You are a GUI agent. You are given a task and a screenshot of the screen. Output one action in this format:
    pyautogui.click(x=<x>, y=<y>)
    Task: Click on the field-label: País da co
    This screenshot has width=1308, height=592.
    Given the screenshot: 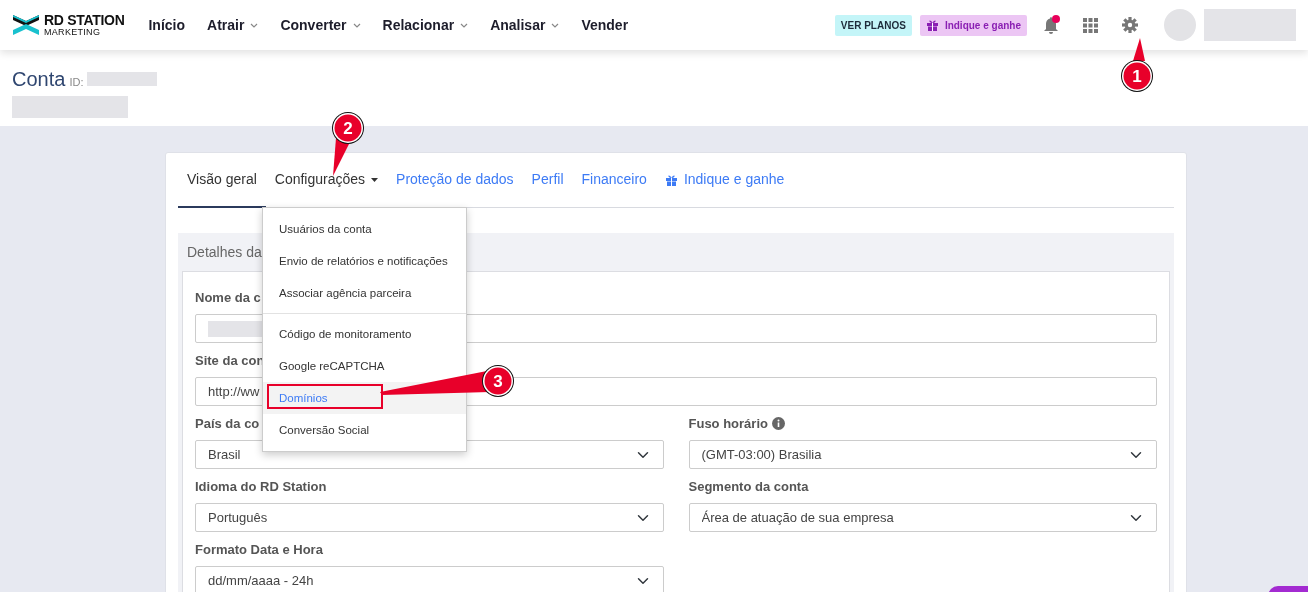 What is the action you would take?
    pyautogui.click(x=227, y=423)
    